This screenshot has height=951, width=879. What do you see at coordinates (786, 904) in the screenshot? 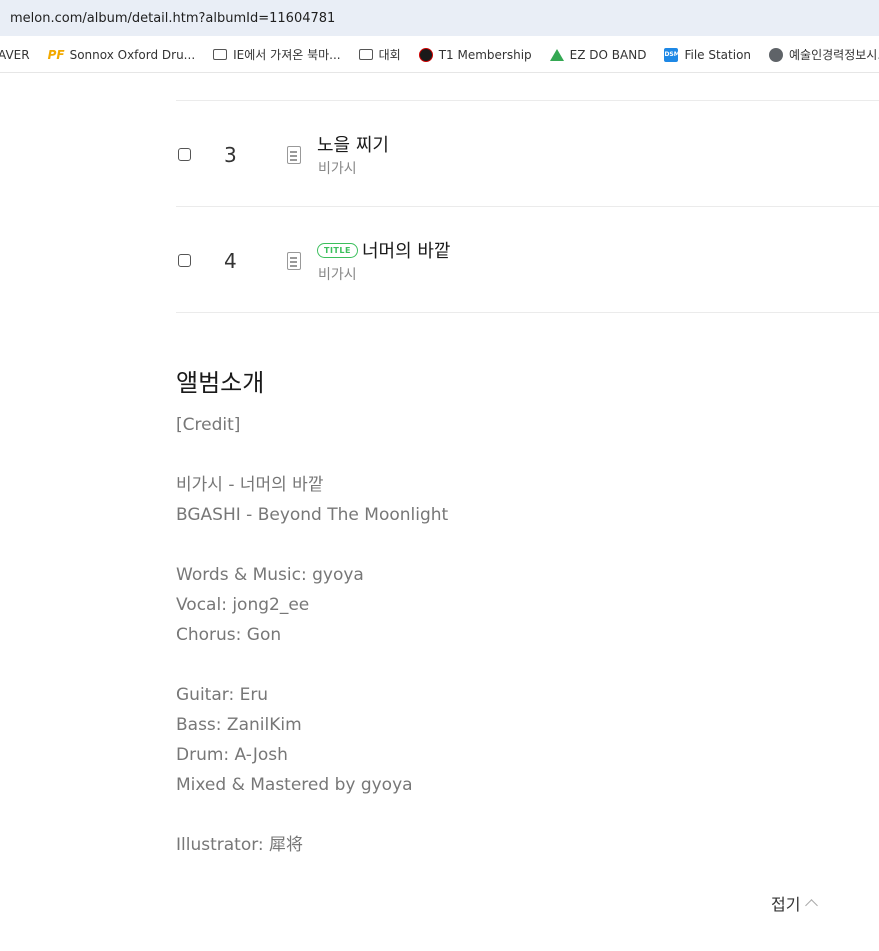
I see `collapse-label: 접기` at bounding box center [786, 904].